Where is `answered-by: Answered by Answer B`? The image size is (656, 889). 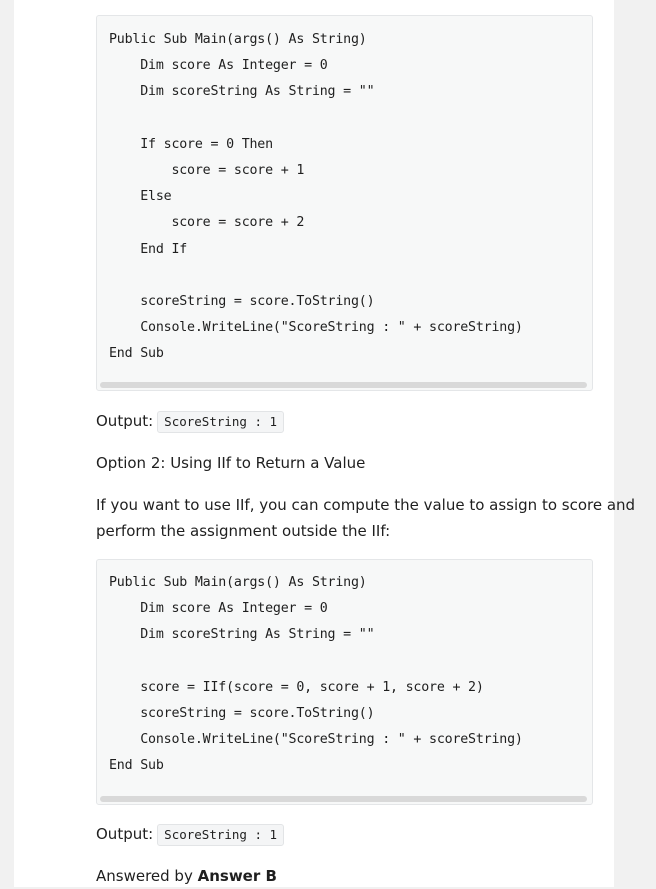 answered-by: Answered by Answer B is located at coordinates (186, 876).